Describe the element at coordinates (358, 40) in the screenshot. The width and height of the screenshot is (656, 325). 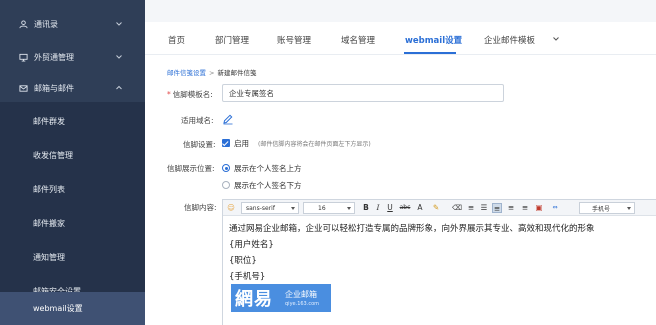
I see `tab-domains: 域名管理` at that location.